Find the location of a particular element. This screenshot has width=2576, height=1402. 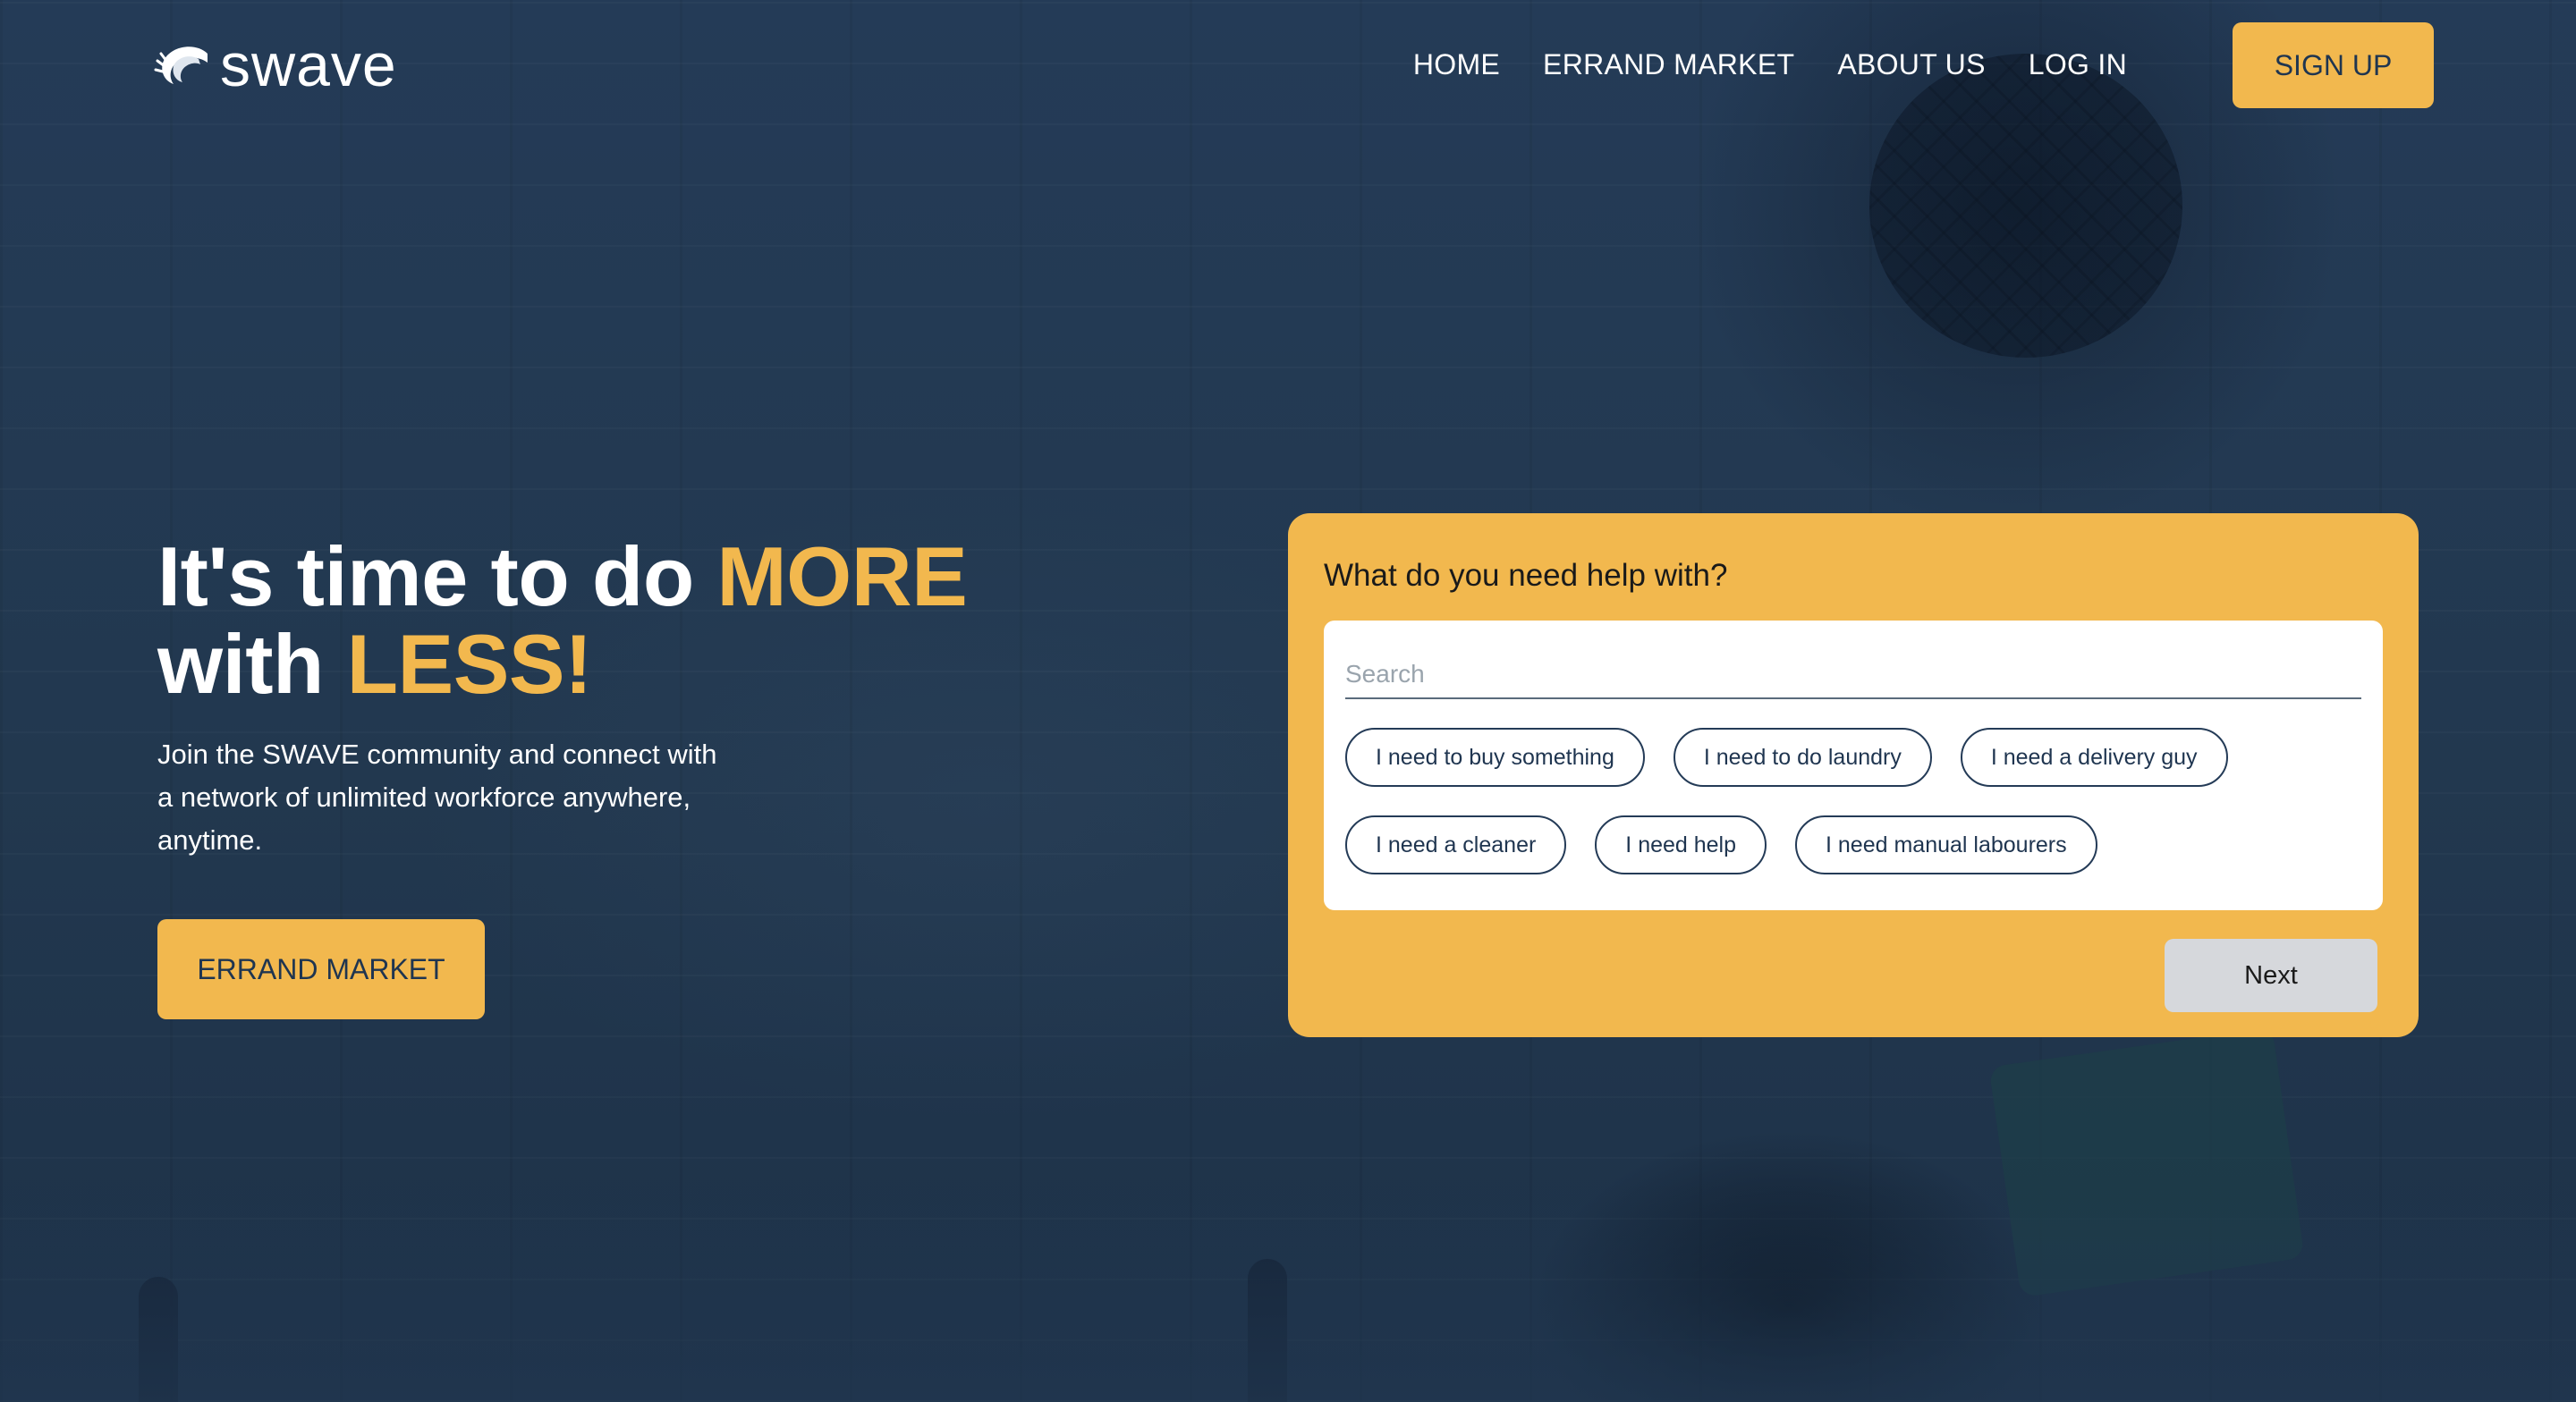

brand-name: swave is located at coordinates (308, 65).